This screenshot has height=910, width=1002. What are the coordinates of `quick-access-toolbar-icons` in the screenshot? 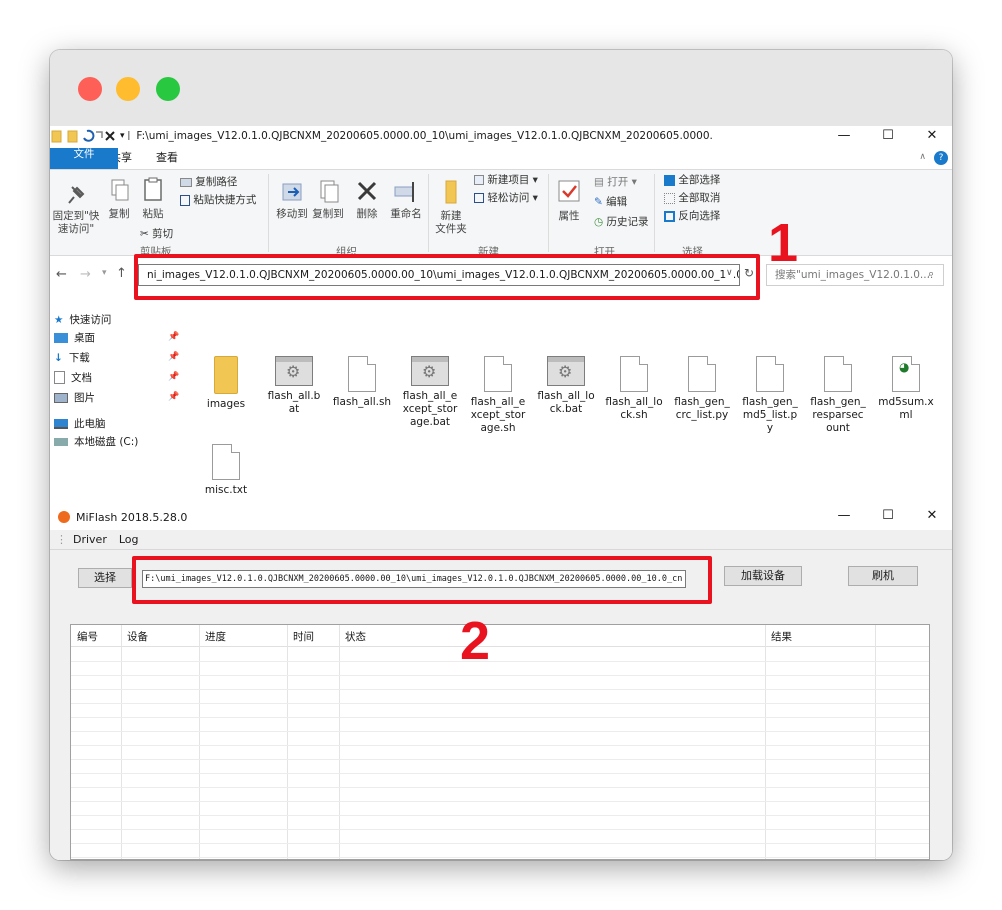 It's located at (83, 136).